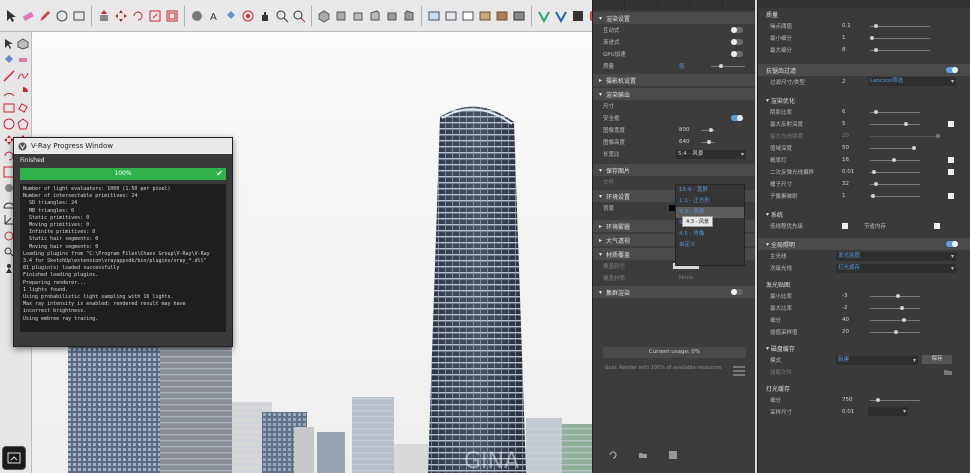 The image size is (970, 473). I want to click on aspect-dropdown: 5:4 - 风景 ▾, so click(711, 154).